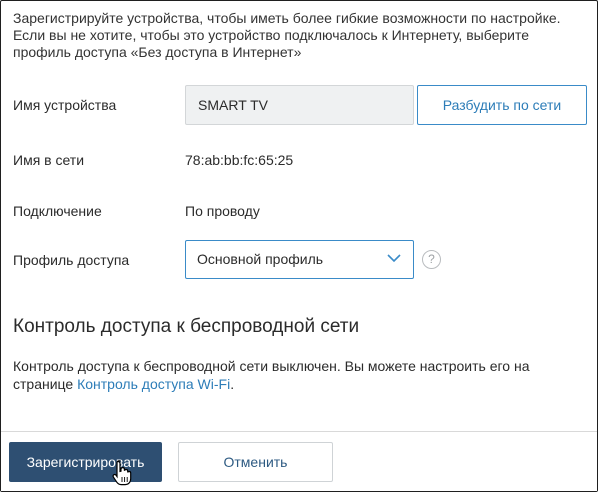  I want to click on access-profile-value: Основной профиль, so click(260, 259).